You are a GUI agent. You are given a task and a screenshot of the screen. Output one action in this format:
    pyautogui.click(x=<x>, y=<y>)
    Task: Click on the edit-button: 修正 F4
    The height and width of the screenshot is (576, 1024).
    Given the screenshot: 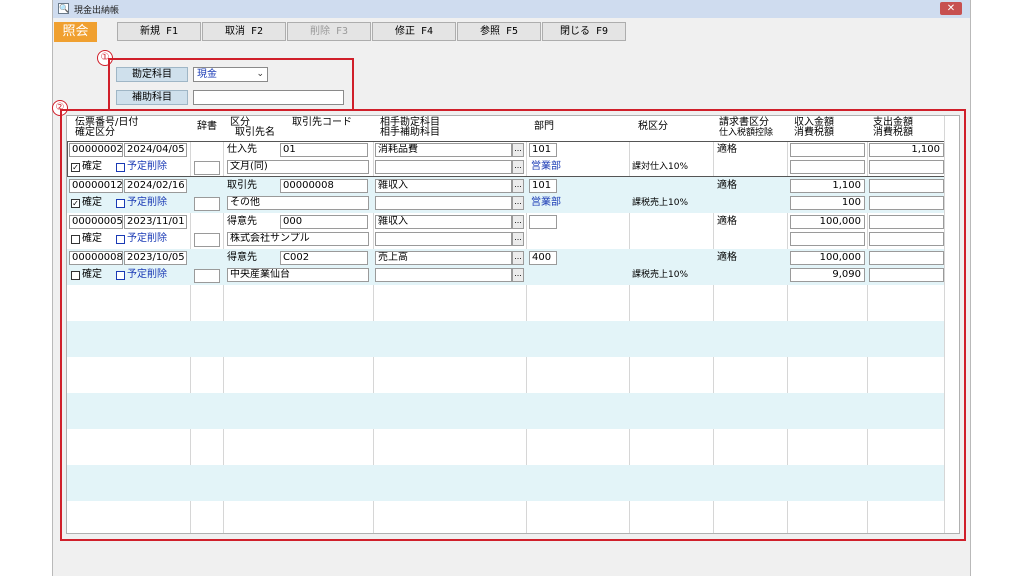 What is the action you would take?
    pyautogui.click(x=414, y=31)
    